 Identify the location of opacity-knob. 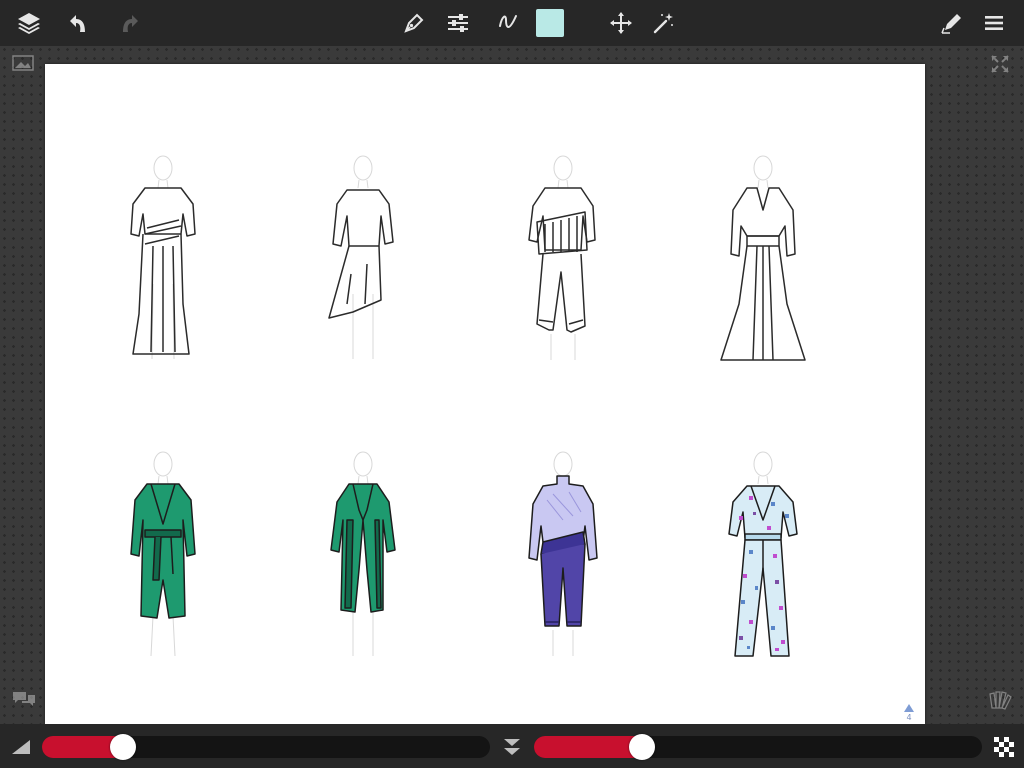
(642, 747).